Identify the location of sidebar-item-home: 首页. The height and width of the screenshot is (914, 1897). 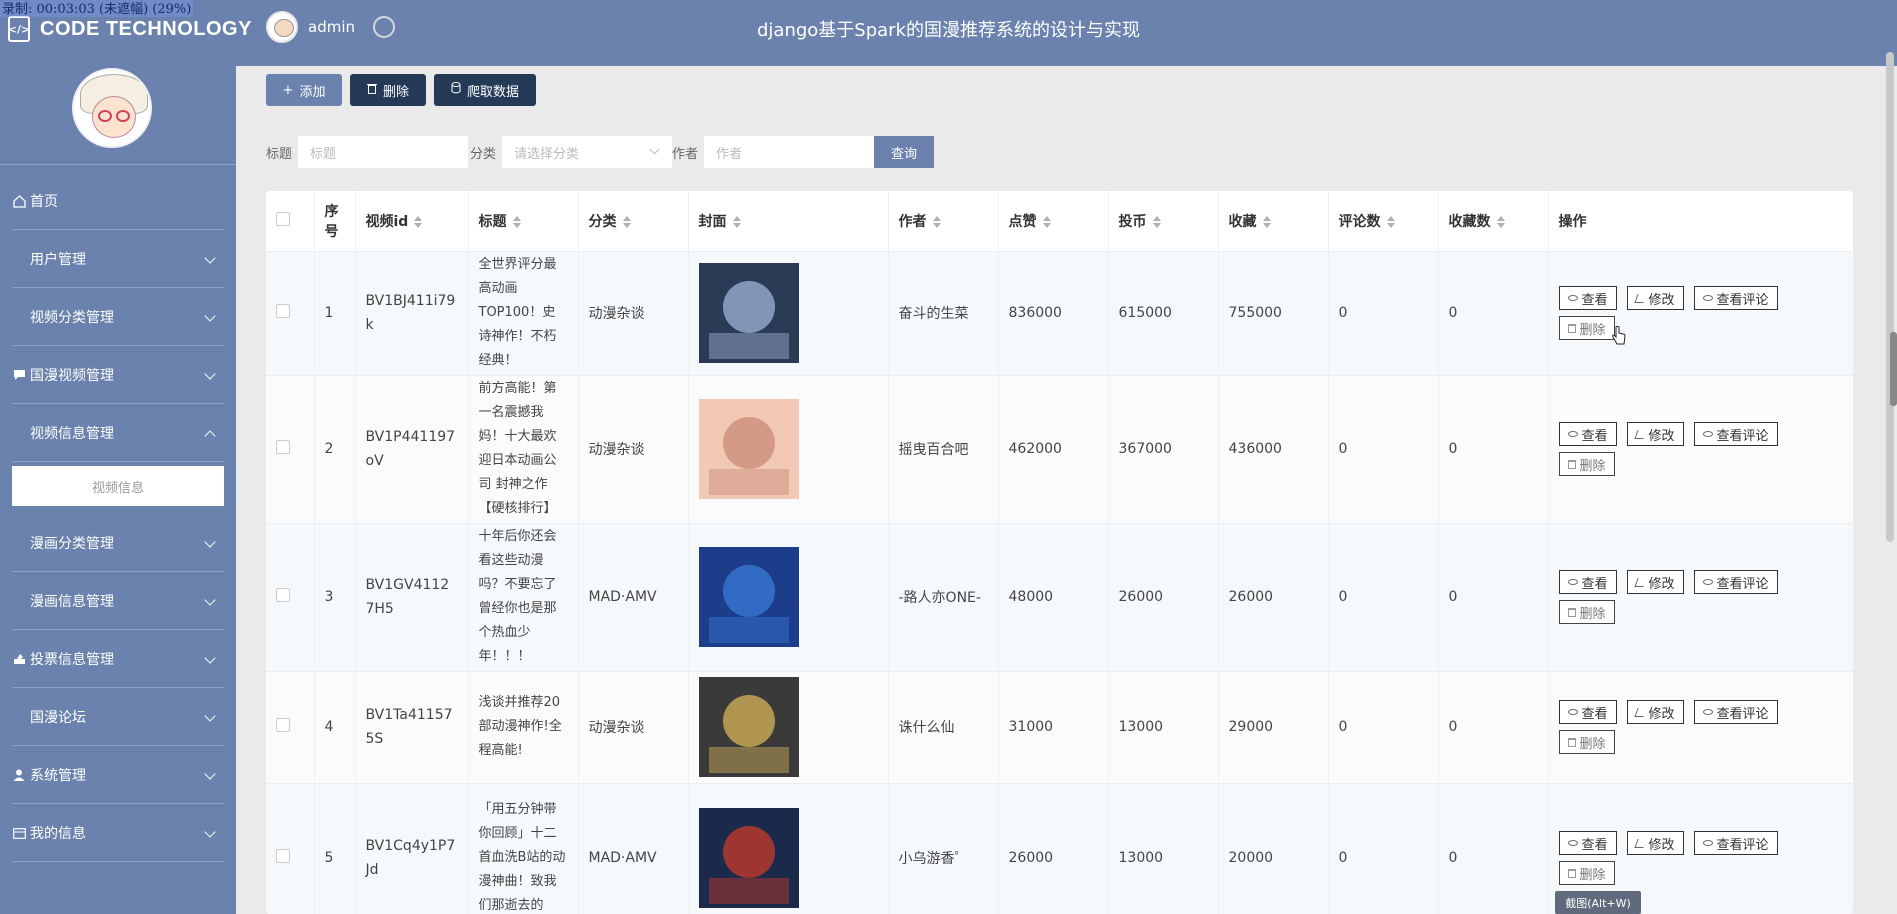
(118, 201).